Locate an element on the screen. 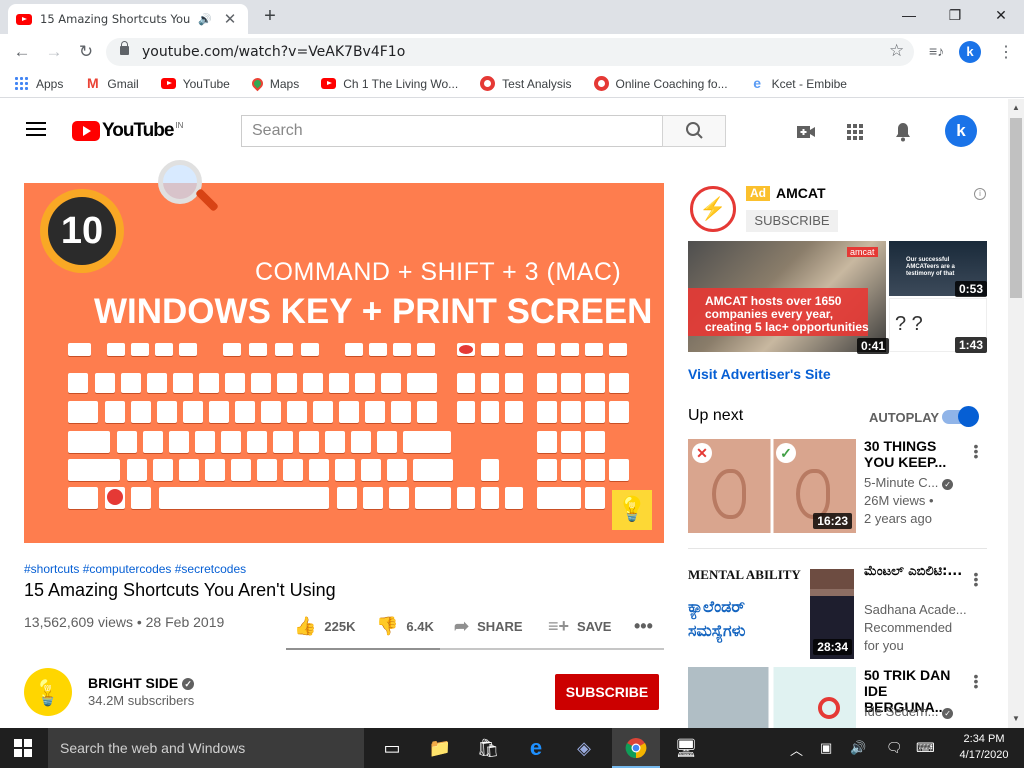 This screenshot has height=773, width=1024. thumbs-up-icon: 👍 is located at coordinates (305, 626).